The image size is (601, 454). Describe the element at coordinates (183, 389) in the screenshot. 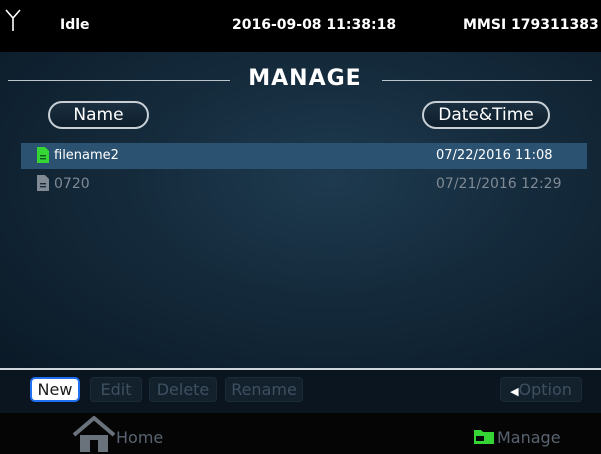

I see `delete-button: Delete` at that location.